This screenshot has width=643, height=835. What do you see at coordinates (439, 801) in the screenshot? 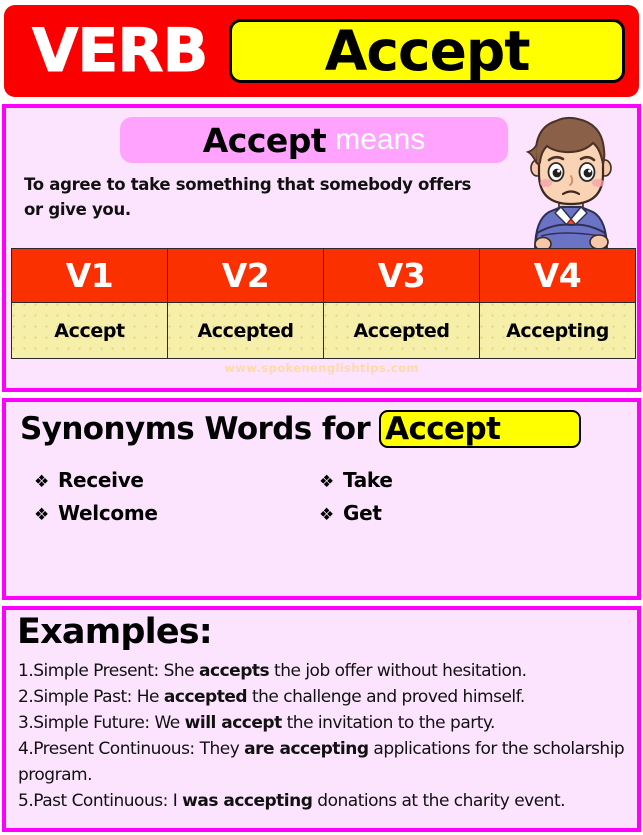
I see `example-text-after: donations at the charity event.` at bounding box center [439, 801].